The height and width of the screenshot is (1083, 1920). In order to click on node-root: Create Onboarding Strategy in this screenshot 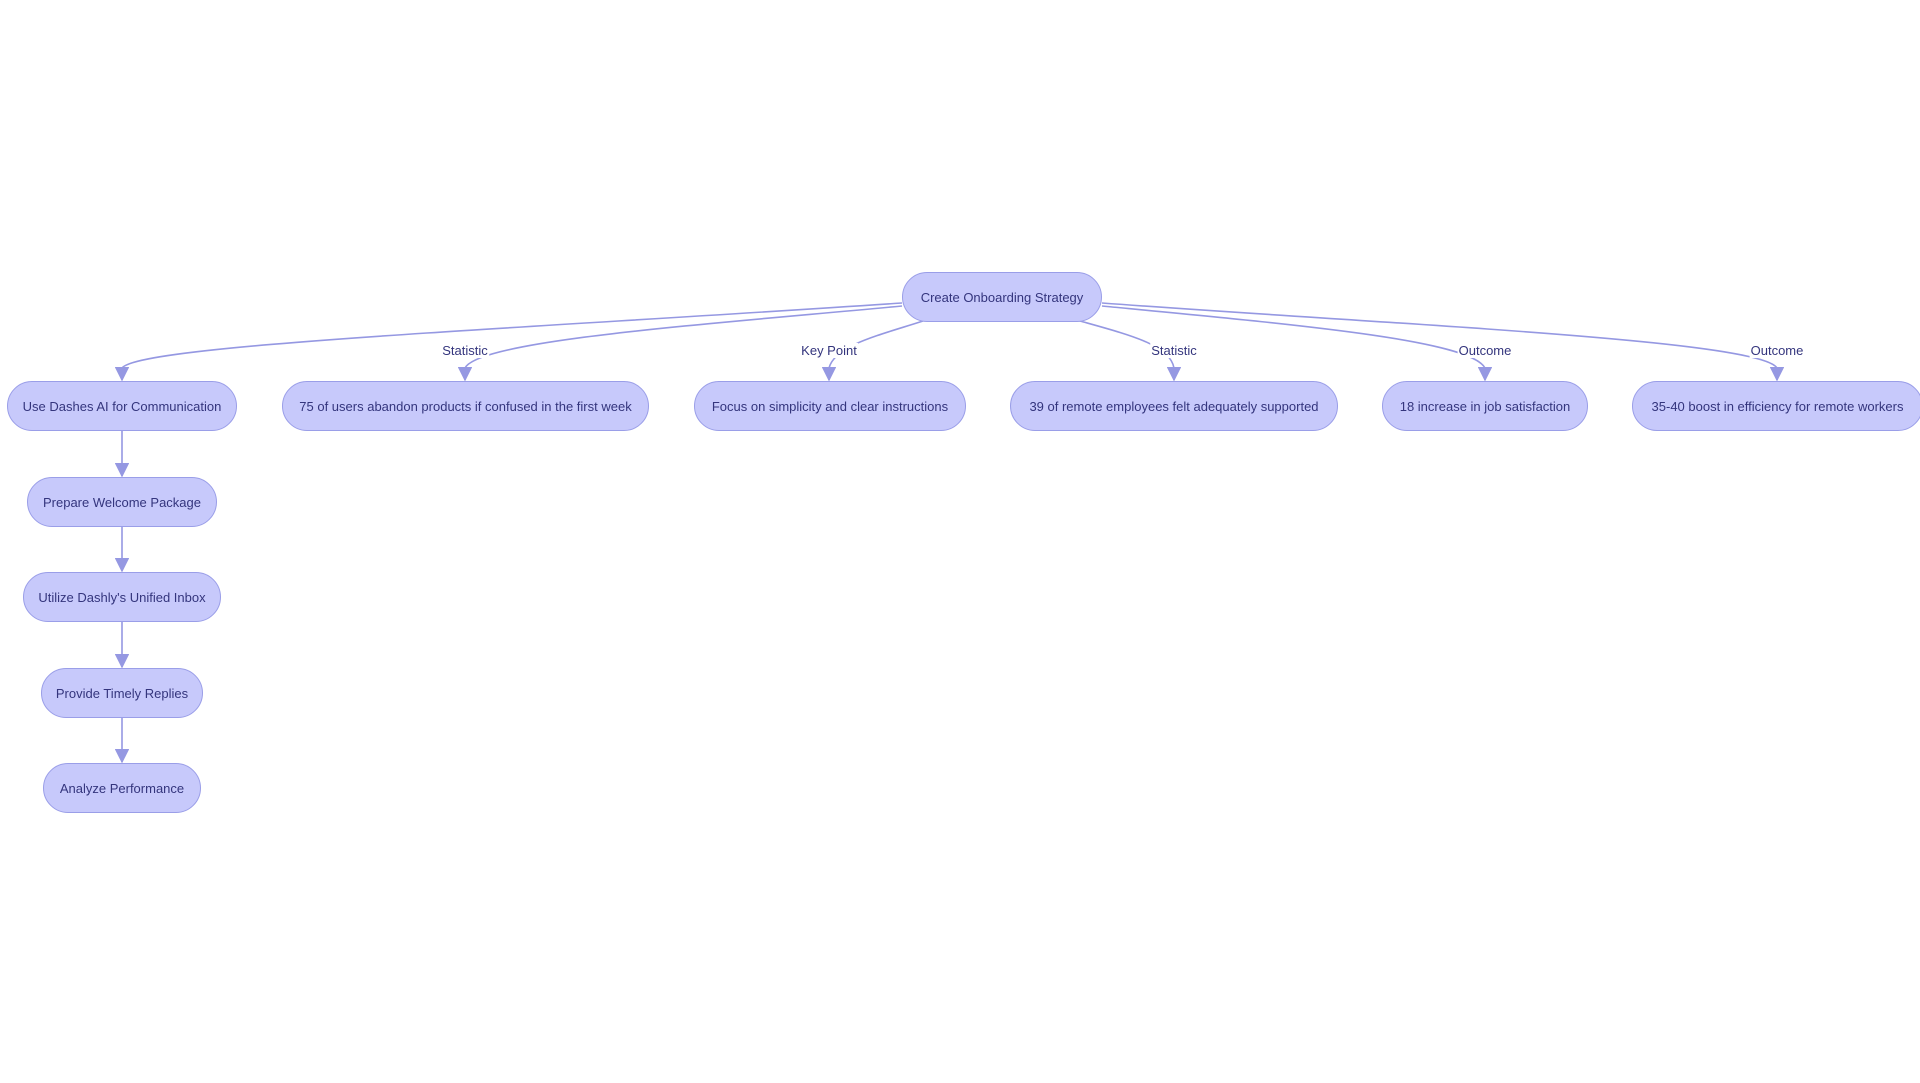, I will do `click(1002, 297)`.